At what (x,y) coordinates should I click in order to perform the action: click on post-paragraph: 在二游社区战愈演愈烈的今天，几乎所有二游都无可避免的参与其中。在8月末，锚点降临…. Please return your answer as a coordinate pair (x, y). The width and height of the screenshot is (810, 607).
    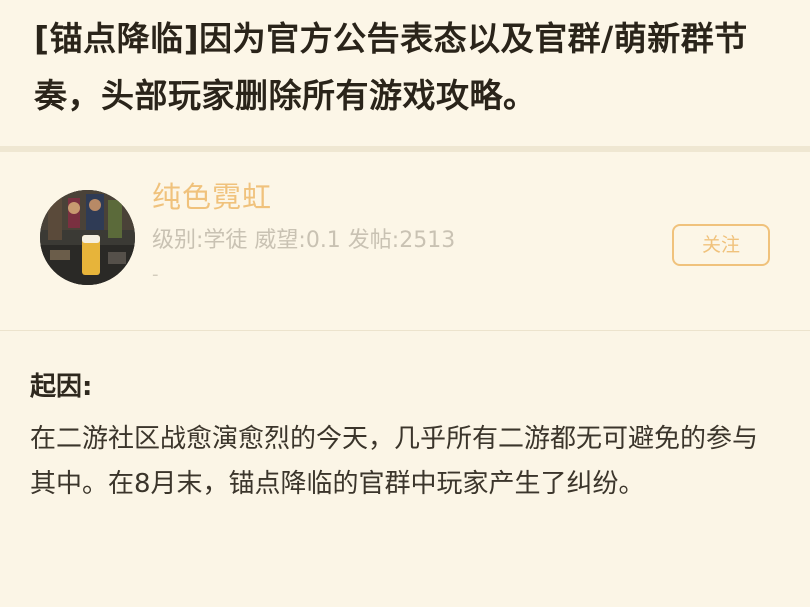
    Looking at the image, I should click on (394, 461).